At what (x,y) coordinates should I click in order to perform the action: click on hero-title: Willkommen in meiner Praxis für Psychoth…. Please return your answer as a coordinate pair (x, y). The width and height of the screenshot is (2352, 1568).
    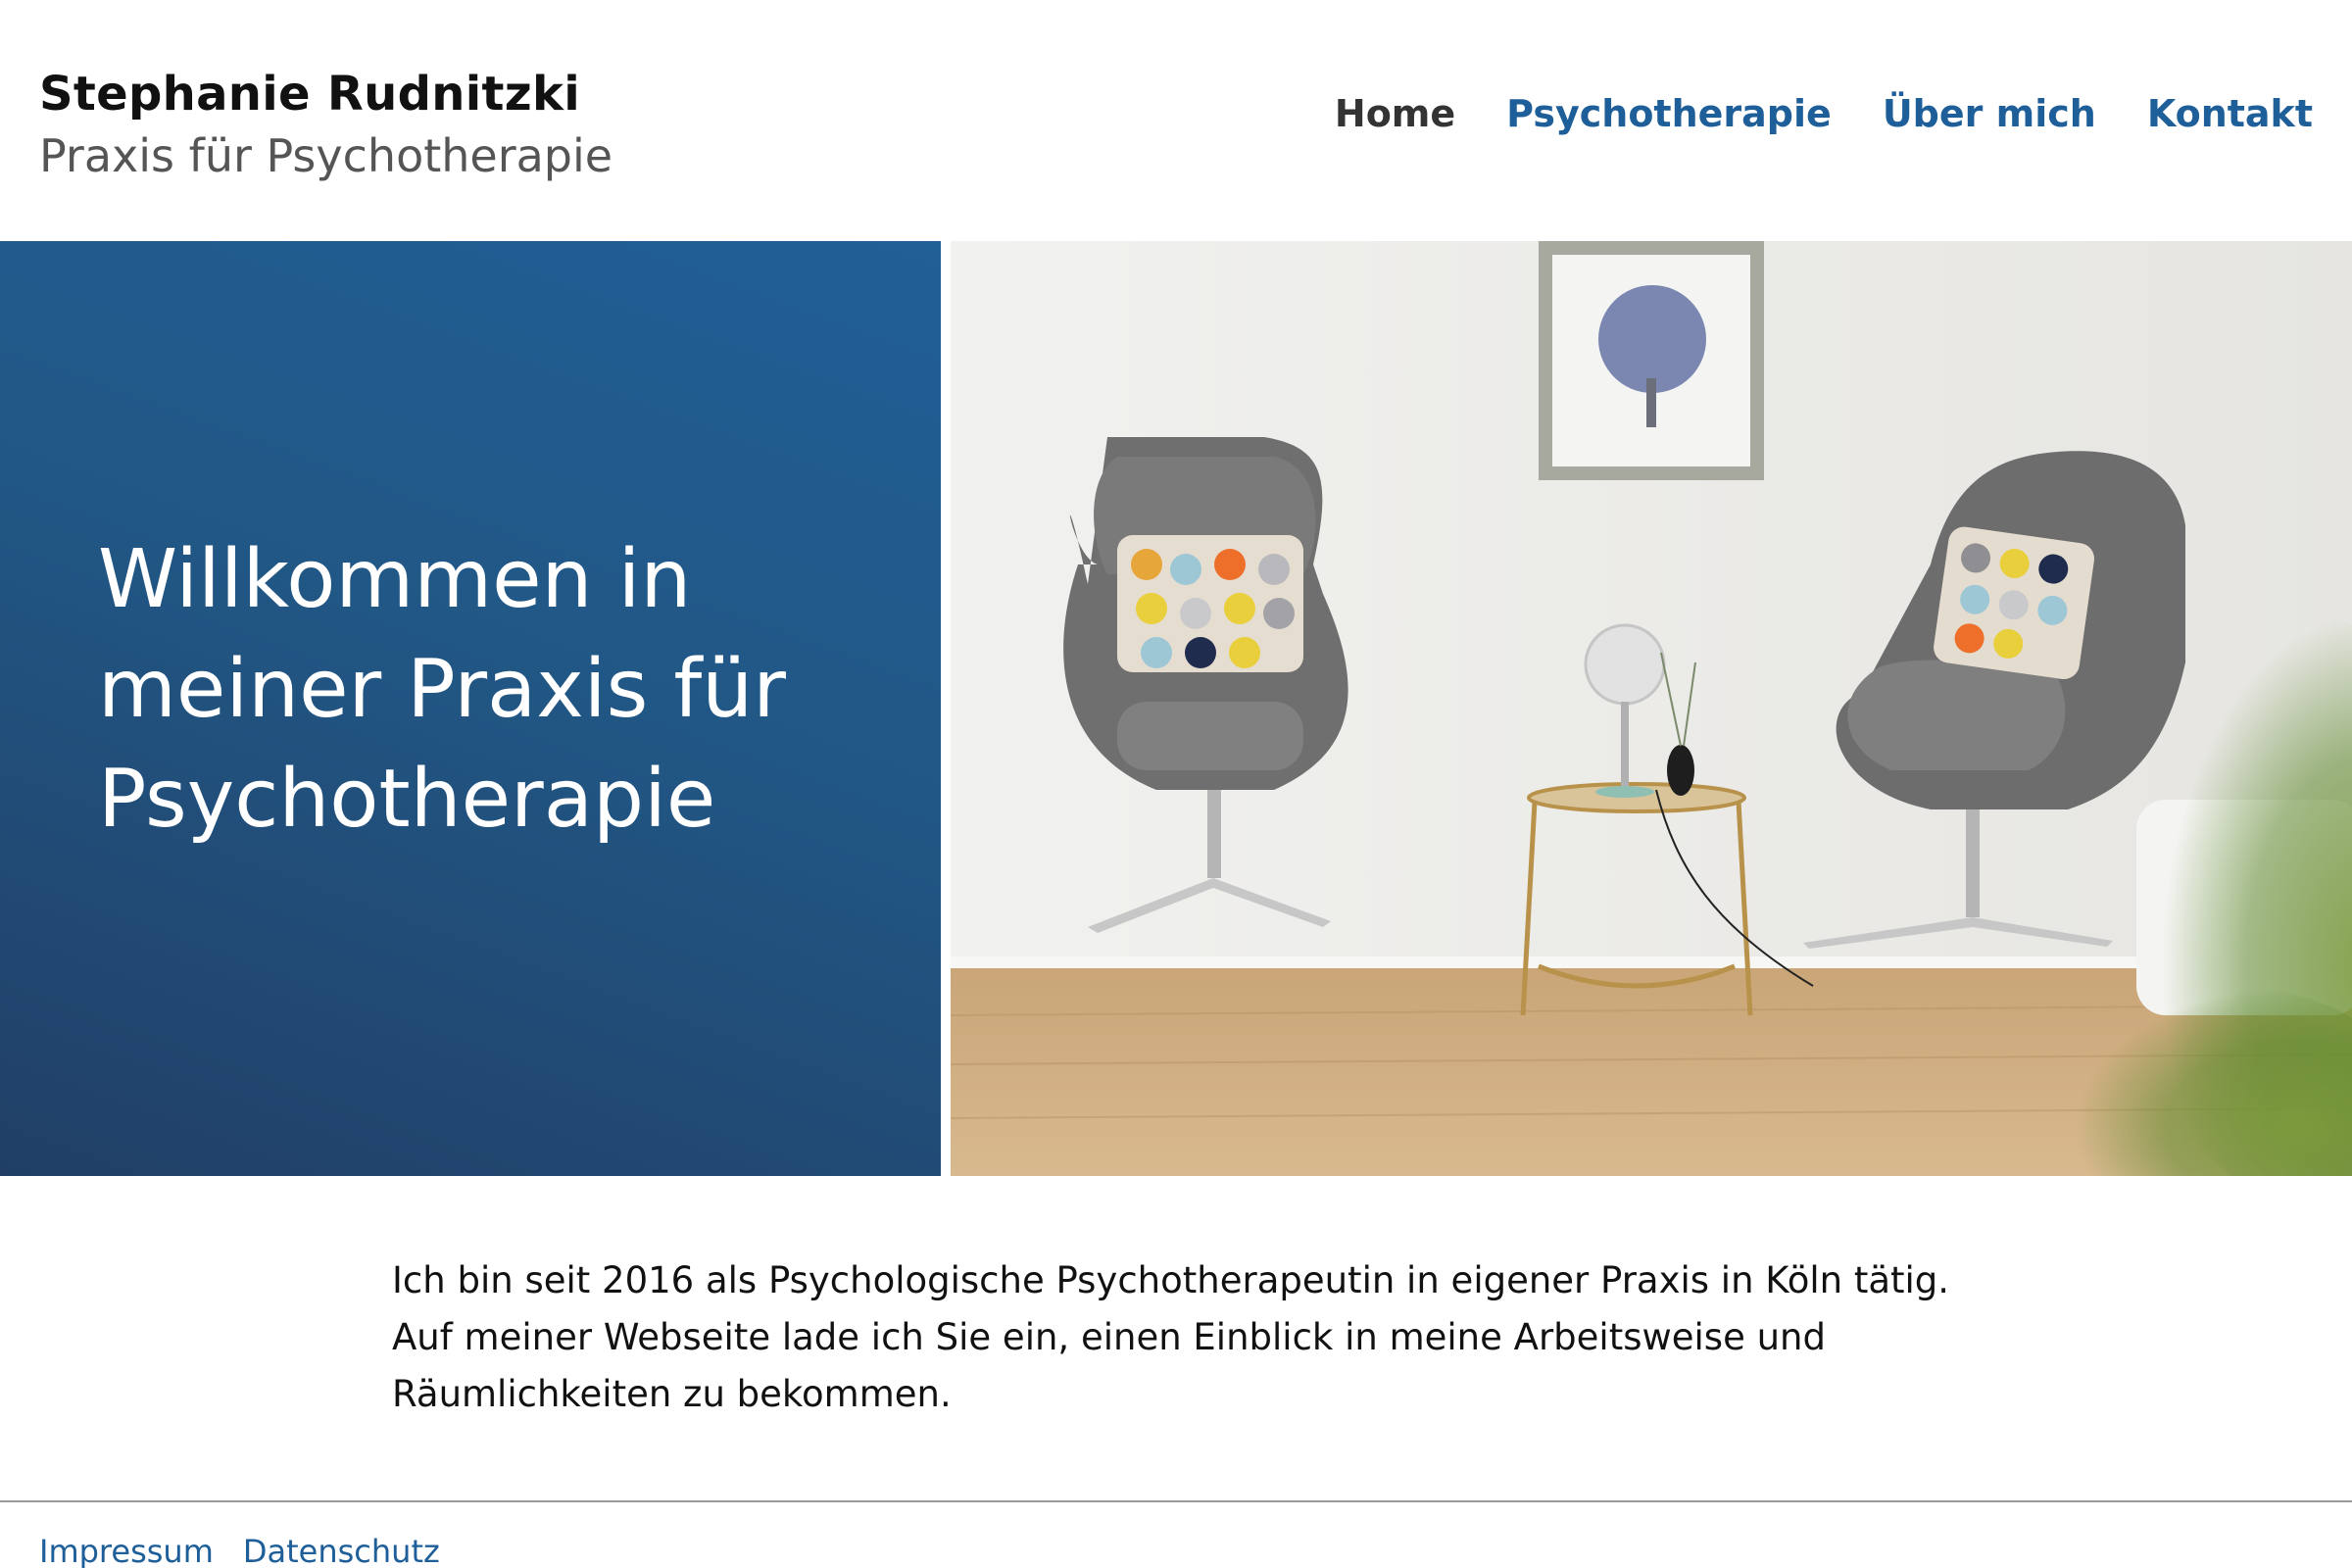
    Looking at the image, I should click on (442, 689).